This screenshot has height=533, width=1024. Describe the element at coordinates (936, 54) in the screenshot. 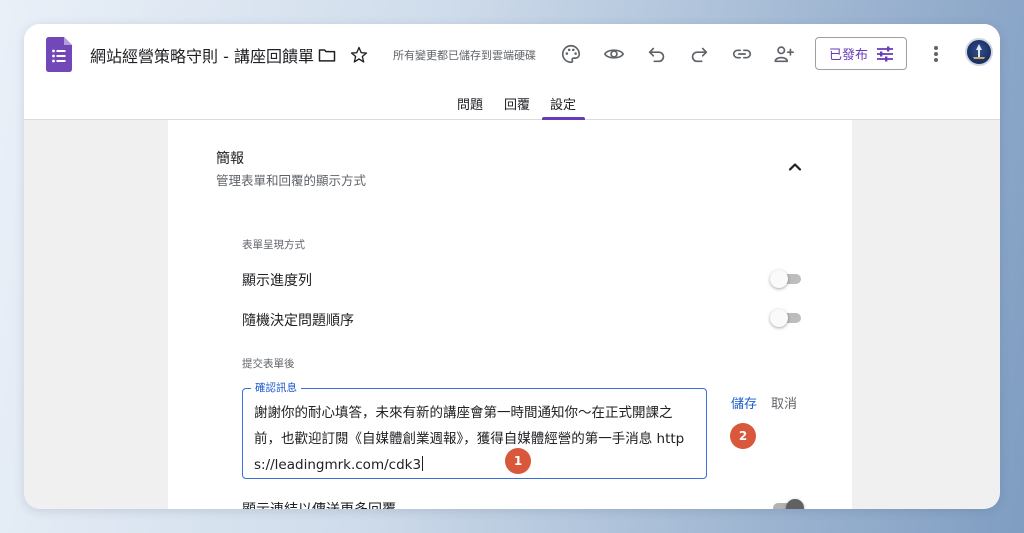

I see `more-vert-icon` at that location.